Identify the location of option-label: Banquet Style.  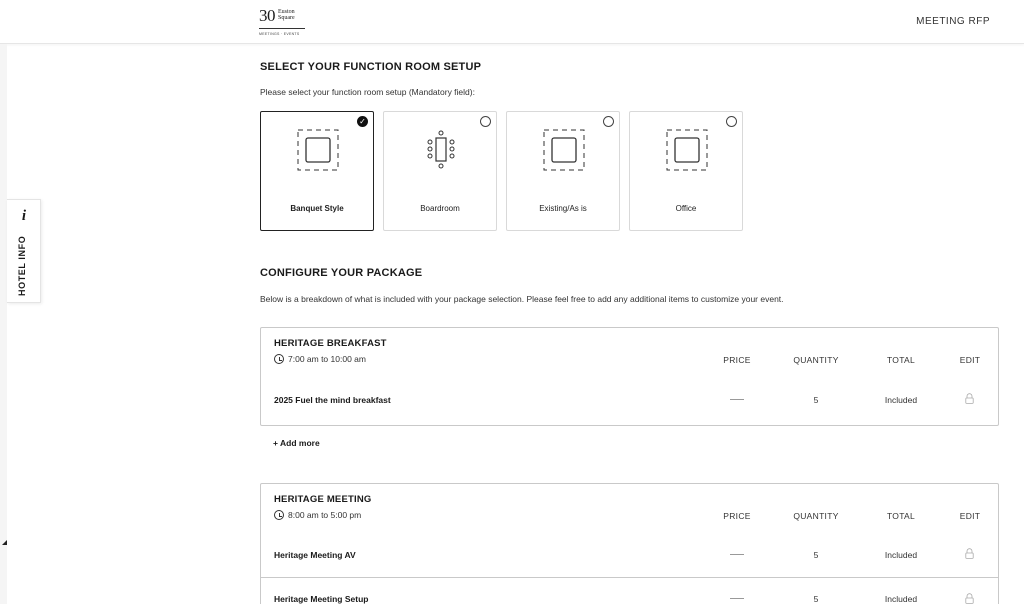
(317, 208).